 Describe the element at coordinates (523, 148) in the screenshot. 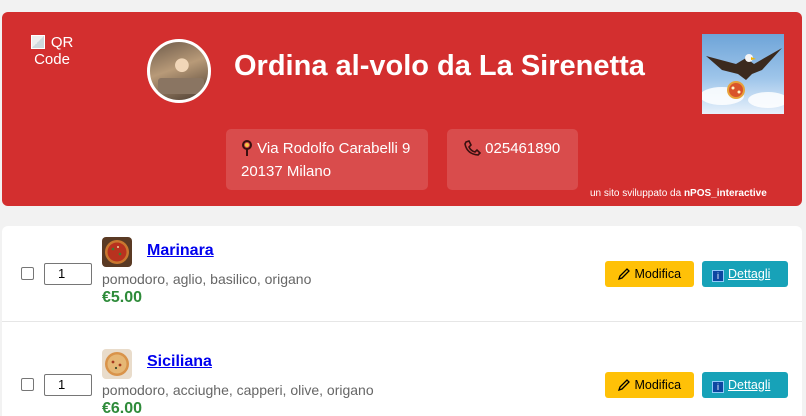

I see `phone-number: 025461890` at that location.